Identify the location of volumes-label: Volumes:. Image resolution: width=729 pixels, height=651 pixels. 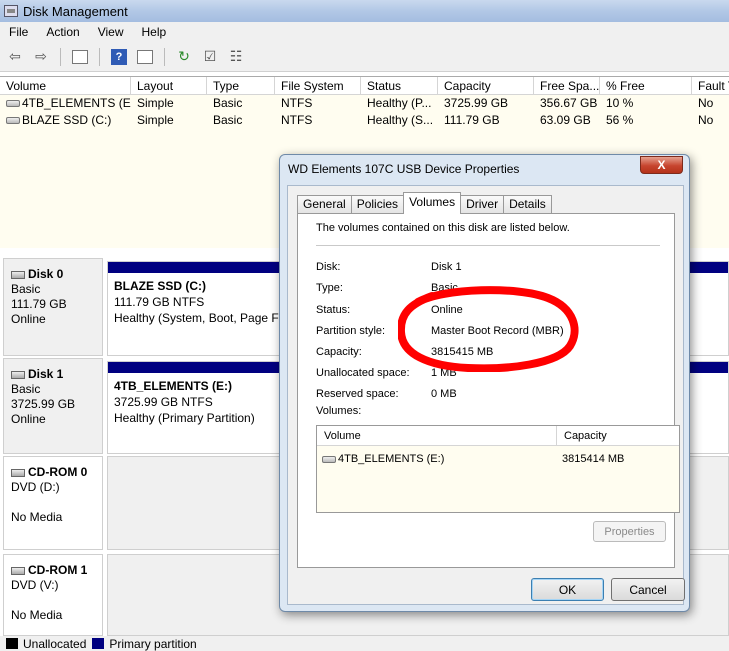
(339, 411).